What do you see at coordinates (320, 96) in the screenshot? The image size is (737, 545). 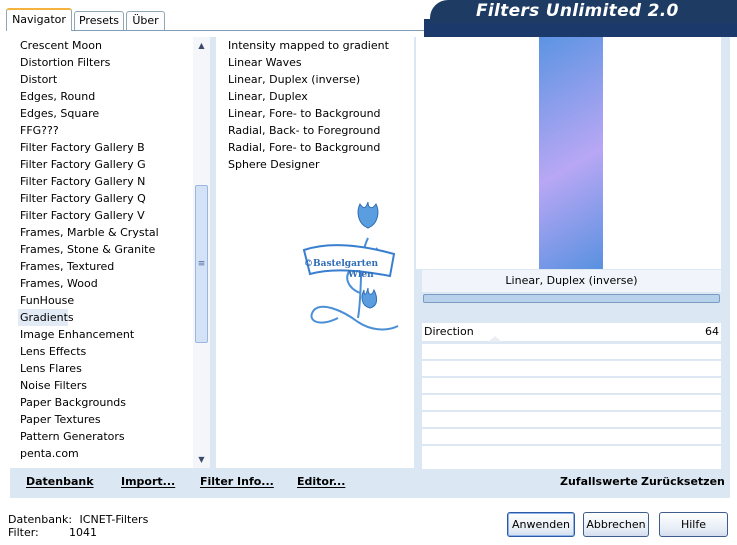 I see `filter-item: Linear, Duplex` at bounding box center [320, 96].